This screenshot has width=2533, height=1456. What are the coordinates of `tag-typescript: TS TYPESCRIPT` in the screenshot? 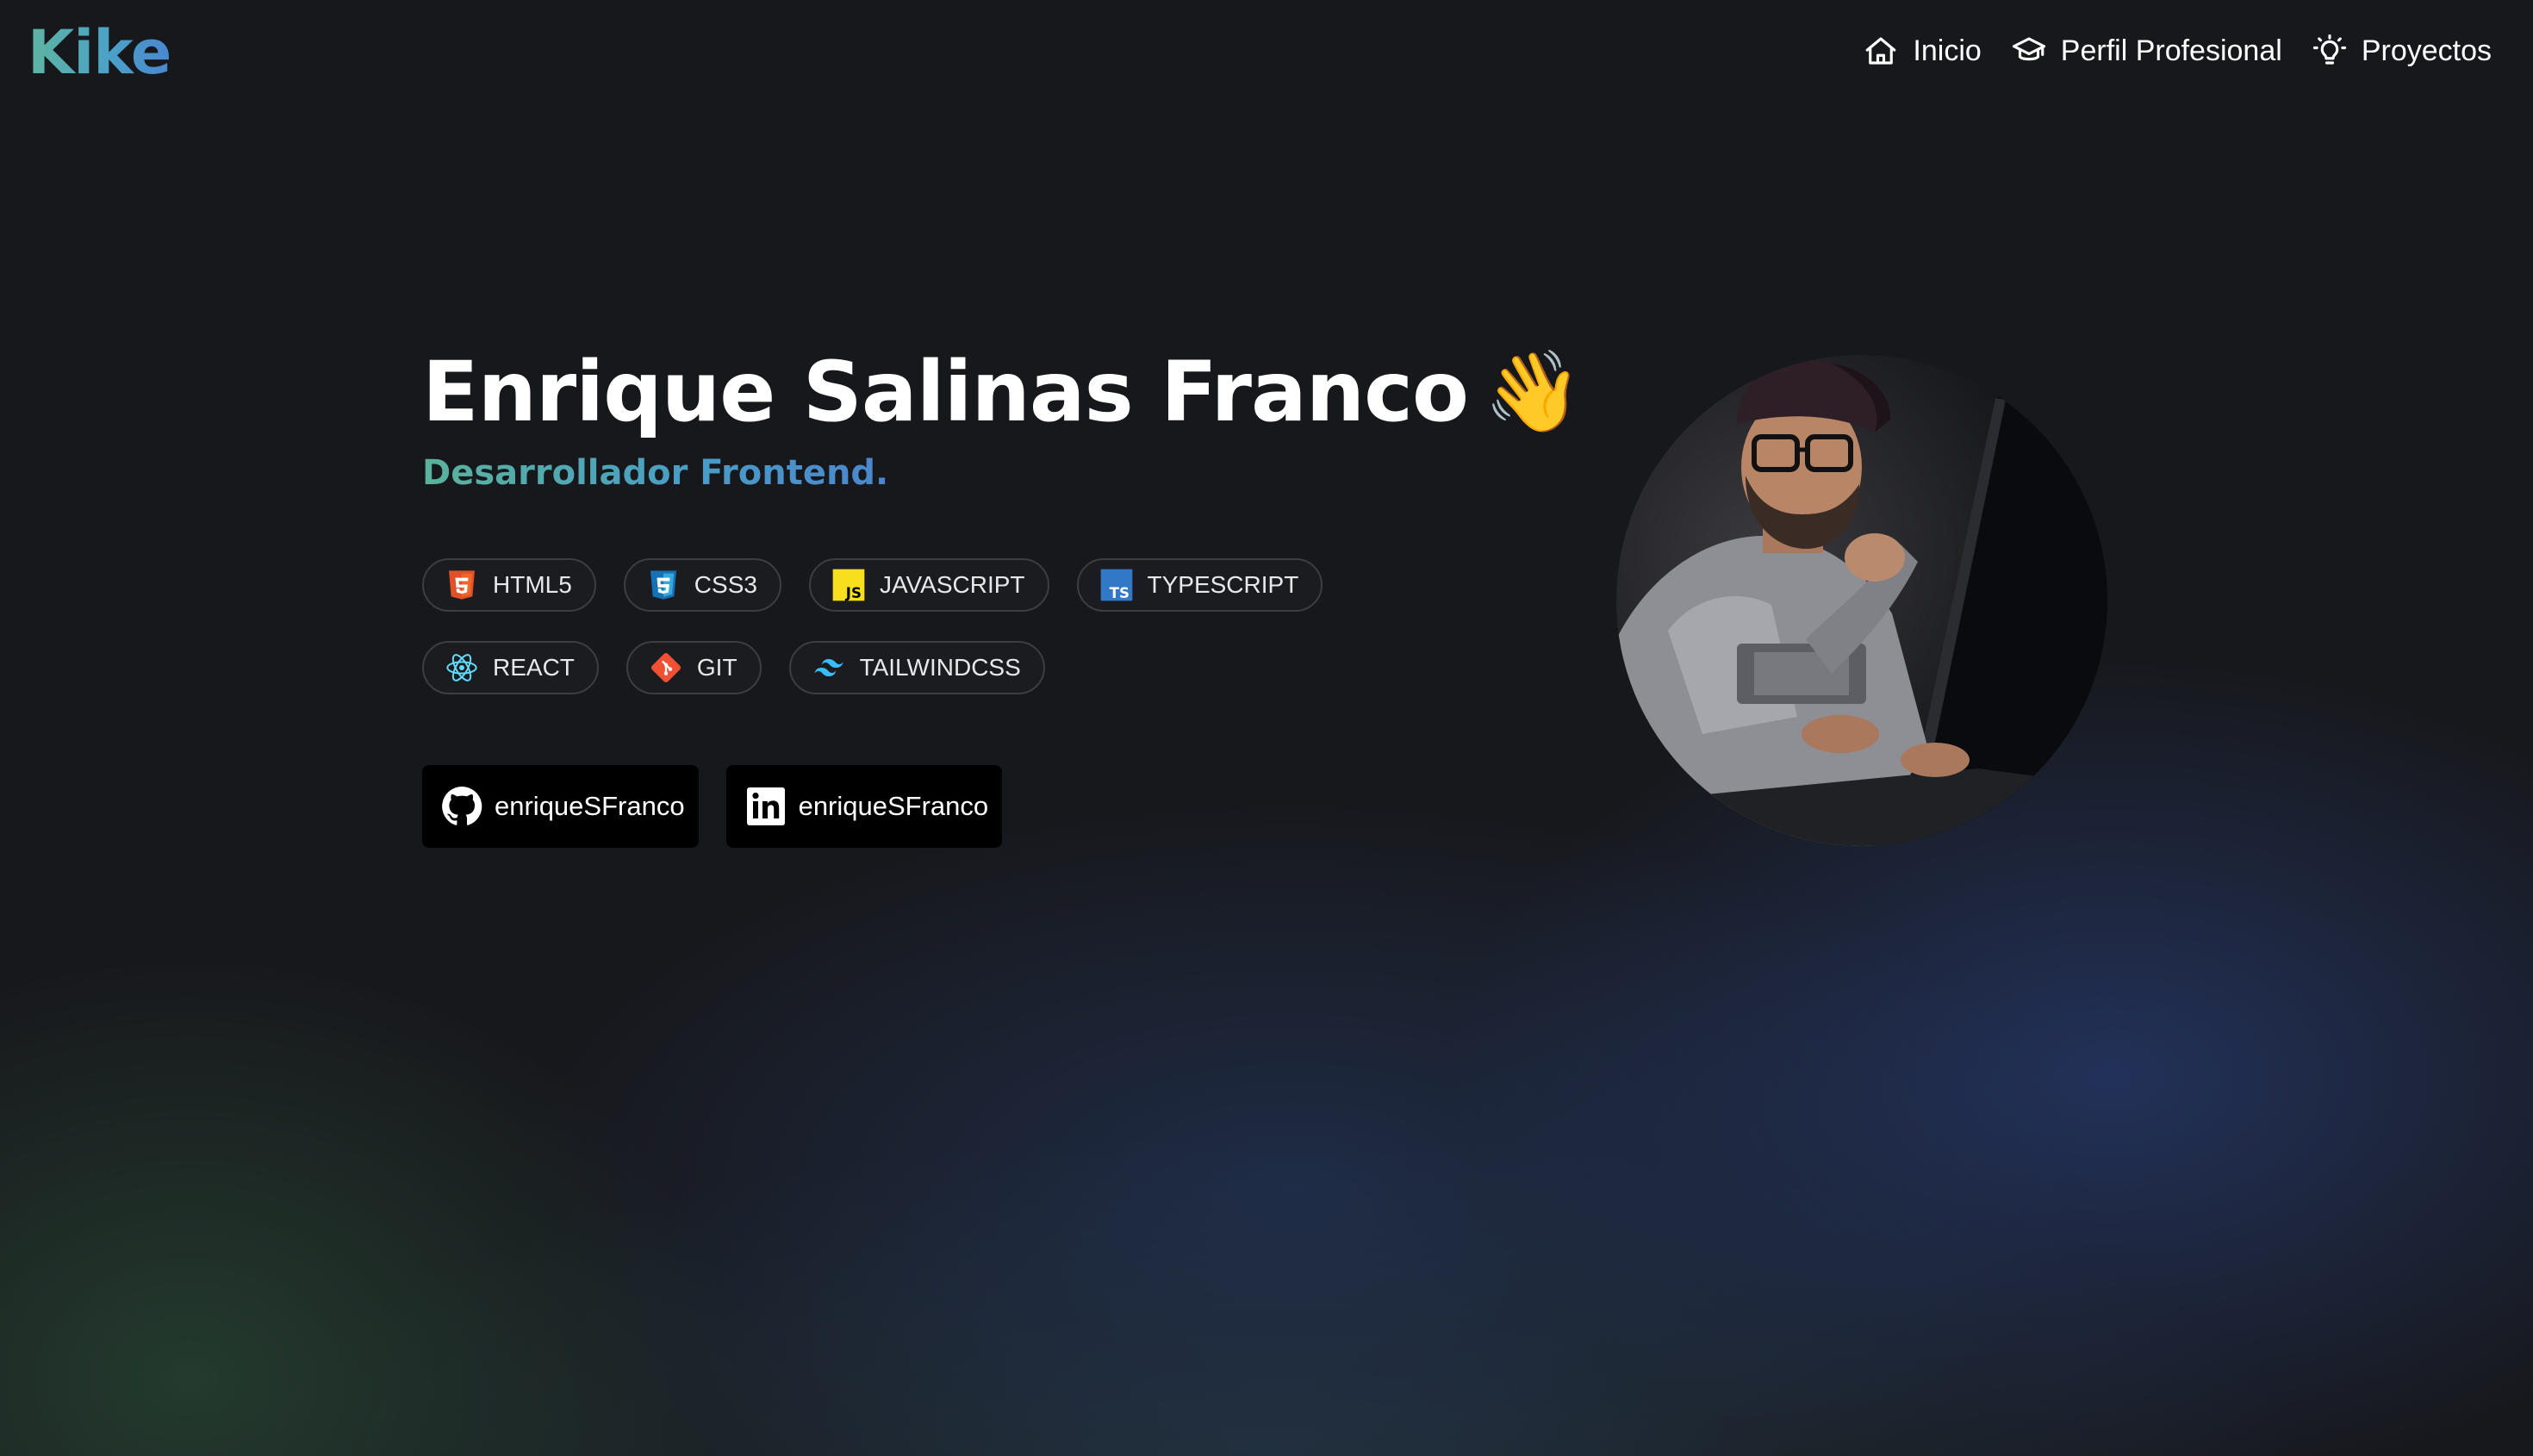 It's located at (1199, 585).